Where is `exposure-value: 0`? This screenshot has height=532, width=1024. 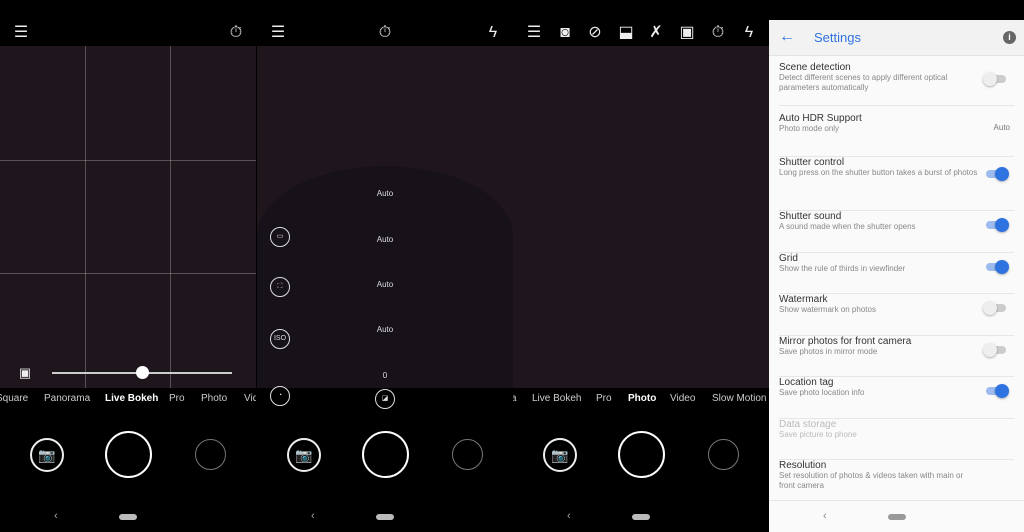 exposure-value: 0 is located at coordinates (385, 375).